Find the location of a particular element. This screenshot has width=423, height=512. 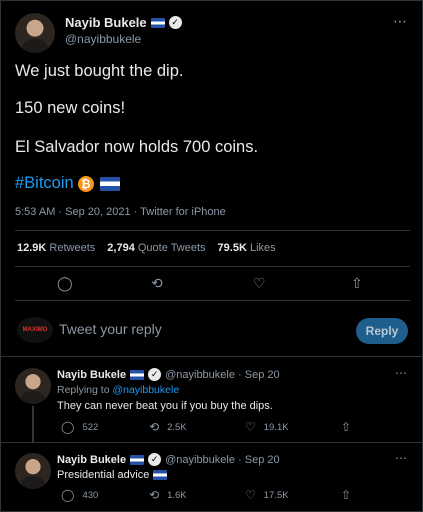

retweet-count: 1.6K is located at coordinates (177, 495).